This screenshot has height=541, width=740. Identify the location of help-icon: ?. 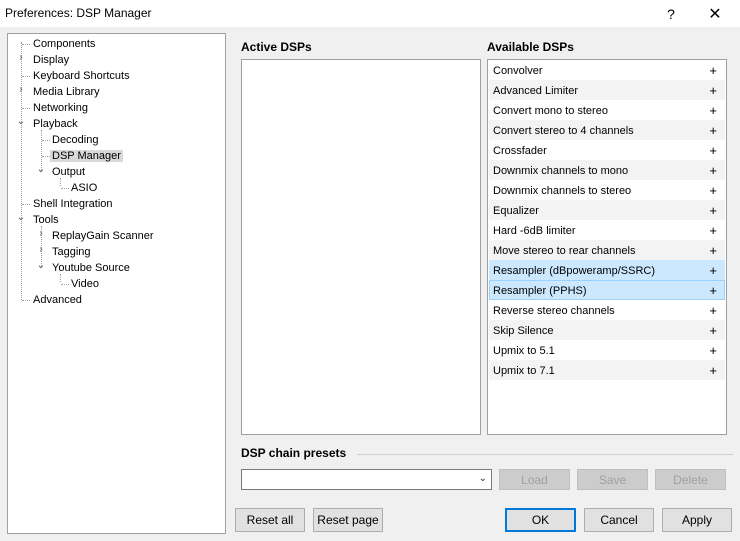
(671, 13).